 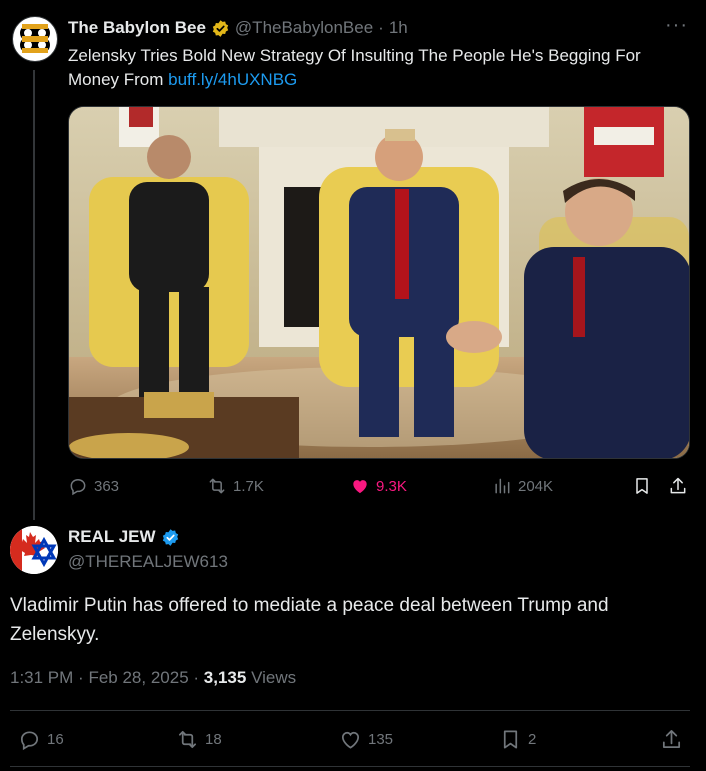 What do you see at coordinates (34, 295) in the screenshot?
I see `thread-connector-line` at bounding box center [34, 295].